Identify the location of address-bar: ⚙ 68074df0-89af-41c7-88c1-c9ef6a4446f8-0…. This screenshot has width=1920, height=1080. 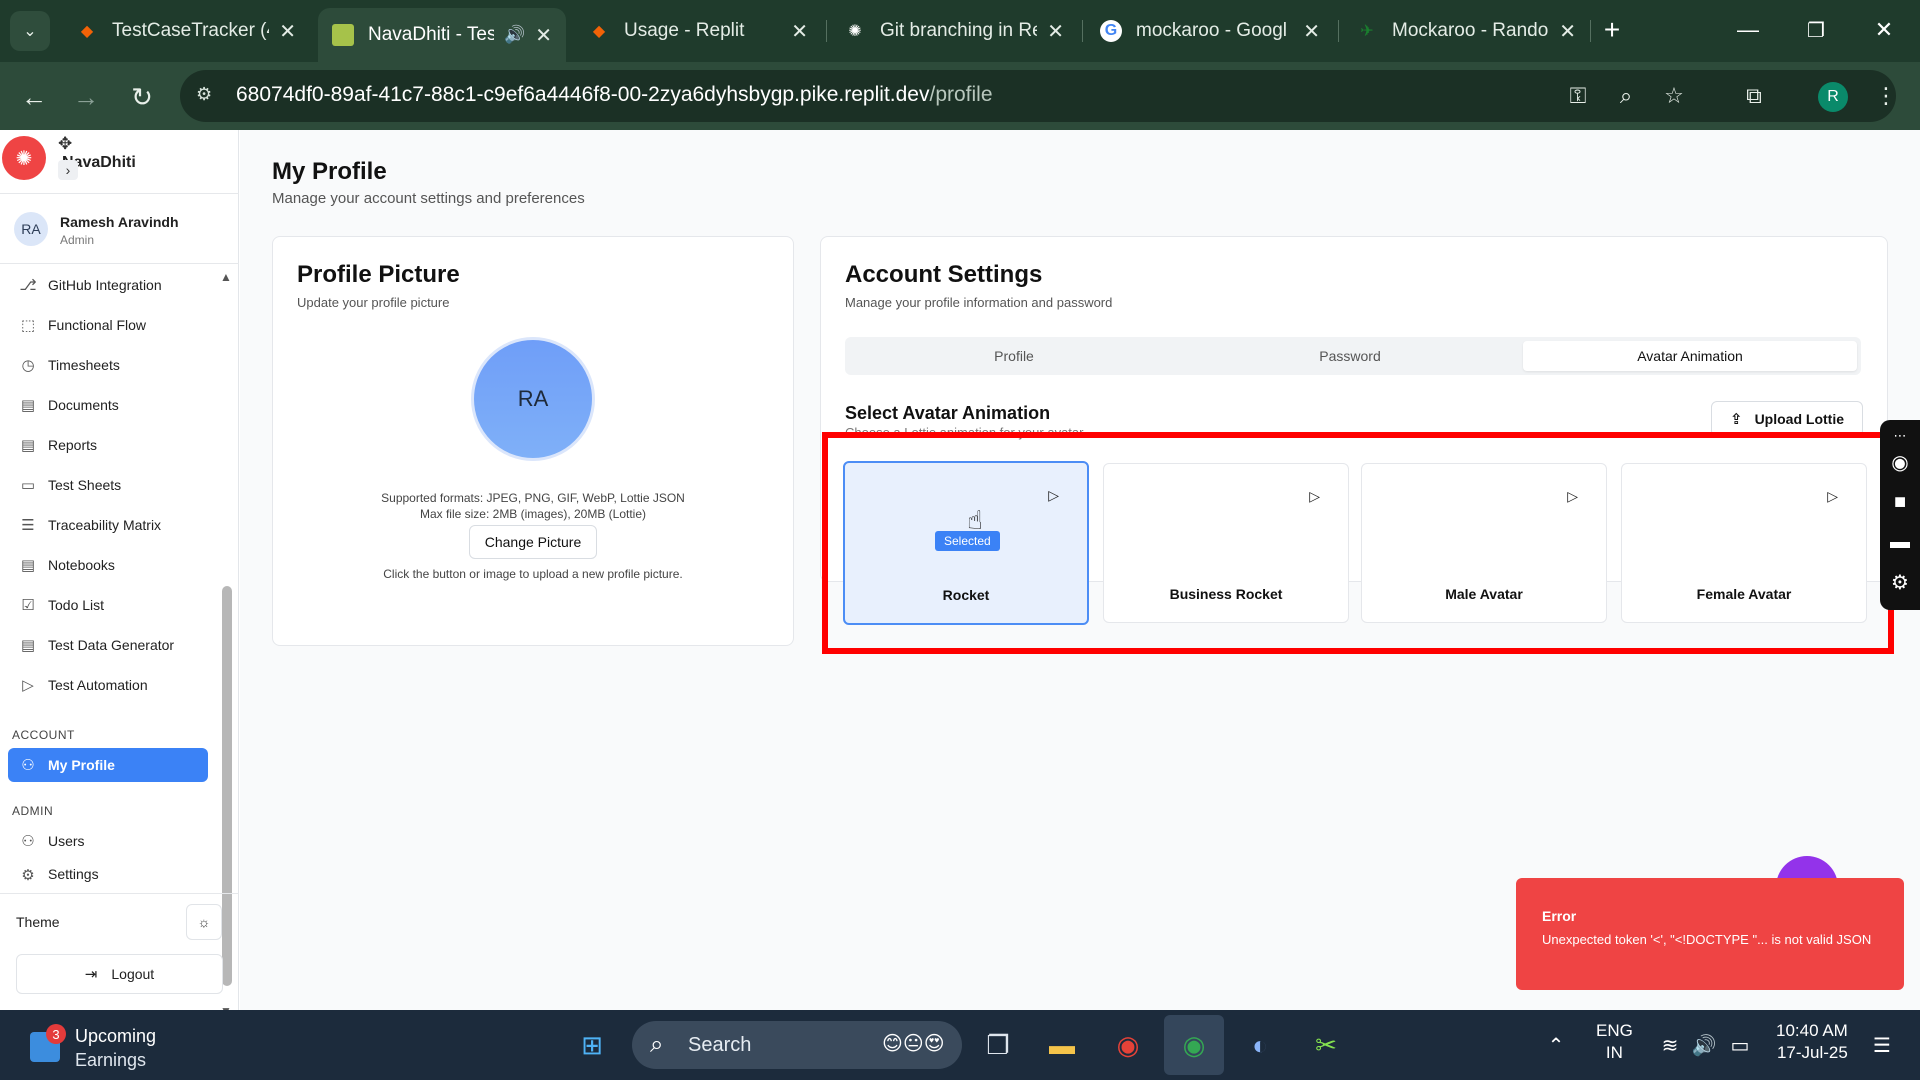
(1038, 96).